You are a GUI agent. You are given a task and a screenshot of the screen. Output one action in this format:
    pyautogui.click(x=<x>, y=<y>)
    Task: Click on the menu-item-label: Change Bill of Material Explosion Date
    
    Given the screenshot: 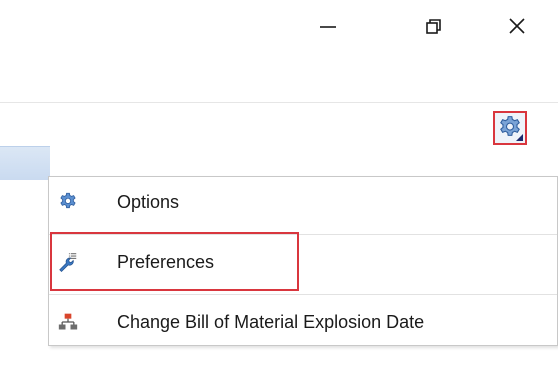 What is the action you would take?
    pyautogui.click(x=271, y=321)
    